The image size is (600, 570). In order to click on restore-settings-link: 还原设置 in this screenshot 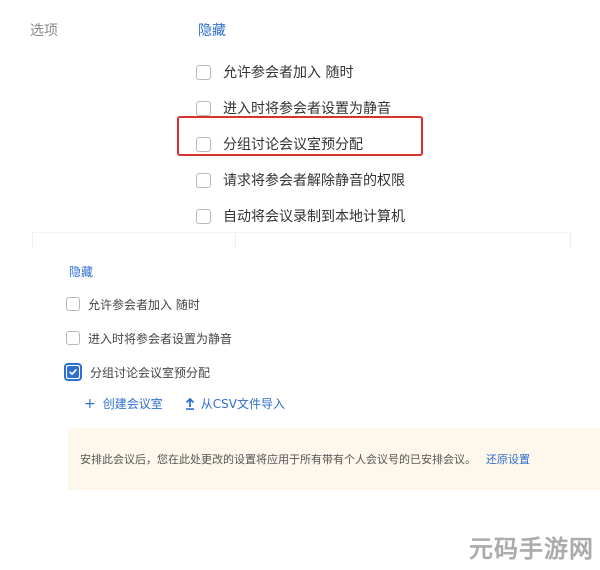, I will do `click(508, 459)`.